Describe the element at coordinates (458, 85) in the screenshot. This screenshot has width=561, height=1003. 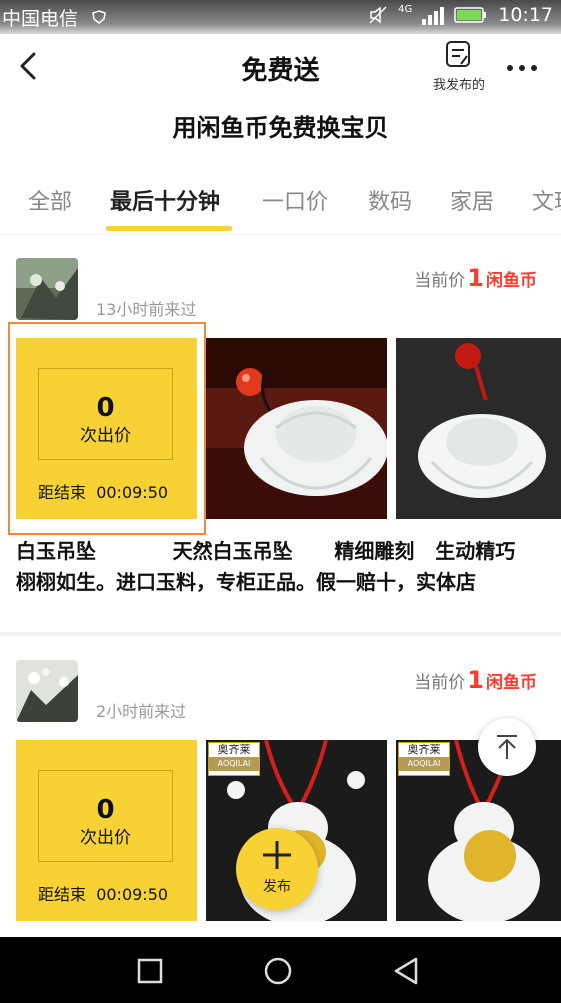
I see `my-published-label: 我发布的` at that location.